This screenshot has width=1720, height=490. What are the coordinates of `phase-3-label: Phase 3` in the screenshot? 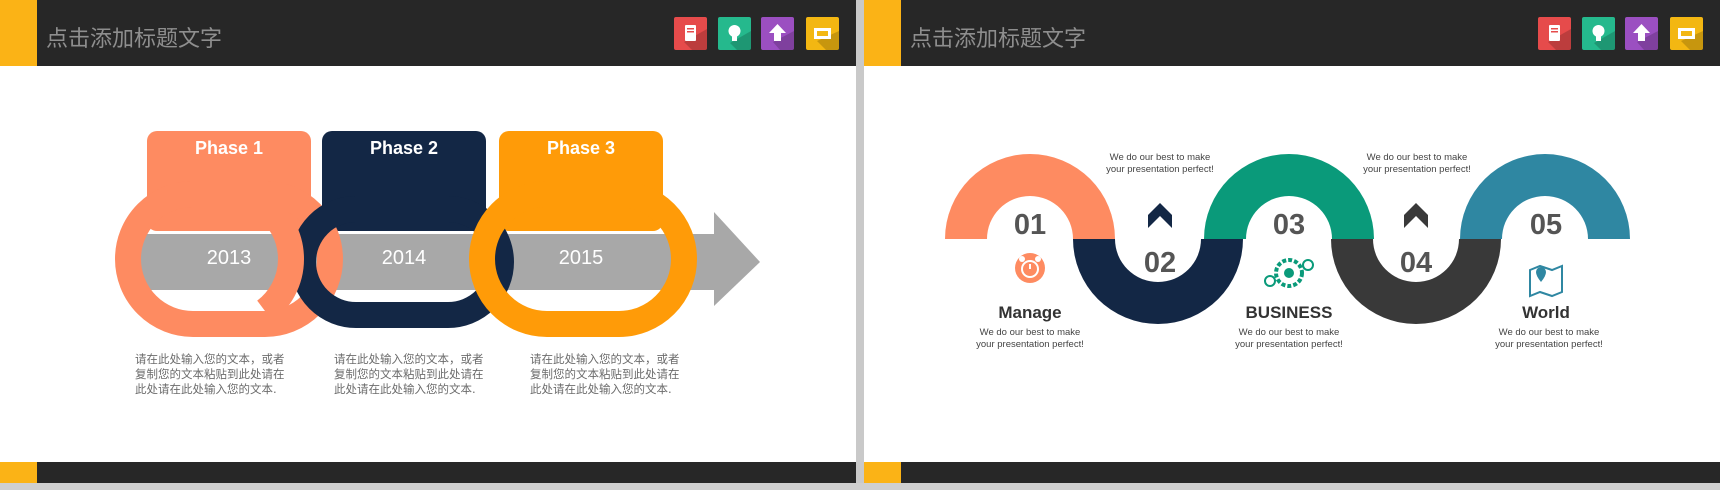 It's located at (581, 148).